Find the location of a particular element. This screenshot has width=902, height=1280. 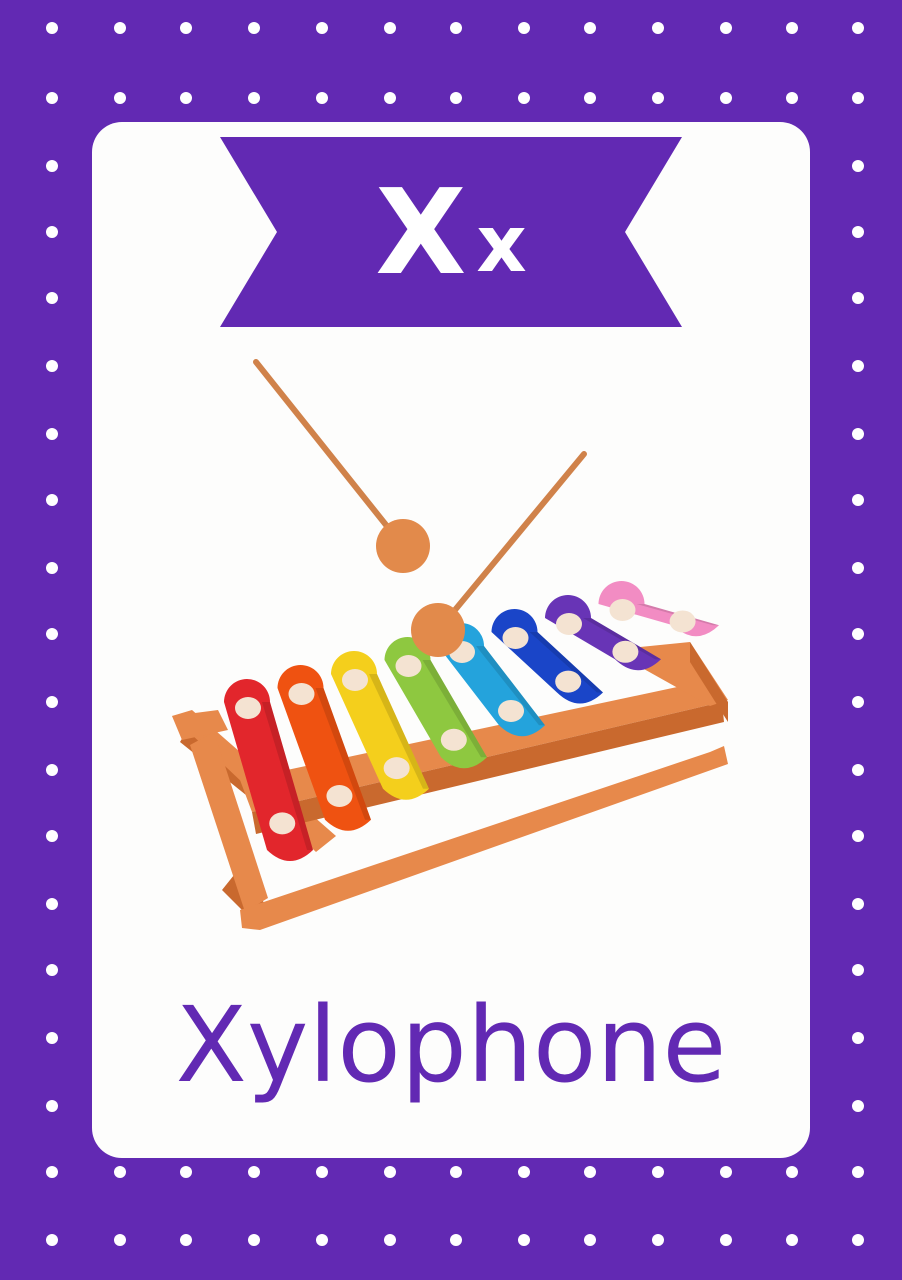

card-word: Xylophone is located at coordinates (451, 1045).